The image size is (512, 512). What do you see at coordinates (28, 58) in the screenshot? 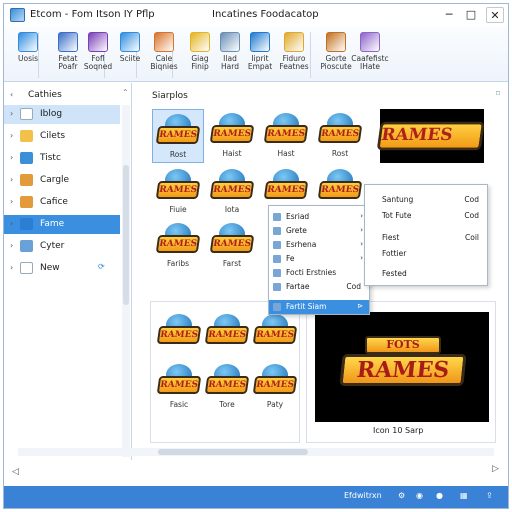
I see `ribbon-label: Uosis` at bounding box center [28, 58].